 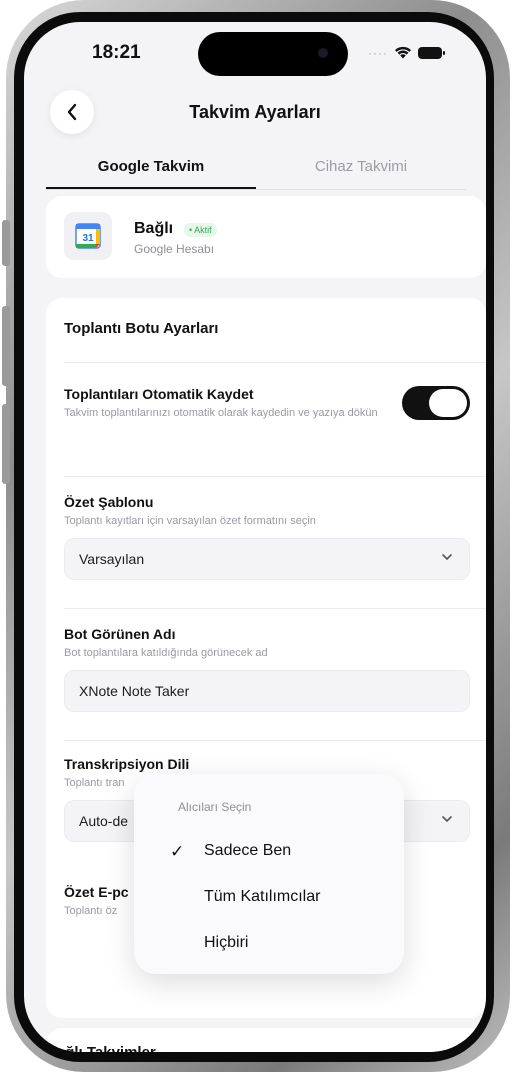 What do you see at coordinates (6, 346) in the screenshot?
I see `volume-up-button` at bounding box center [6, 346].